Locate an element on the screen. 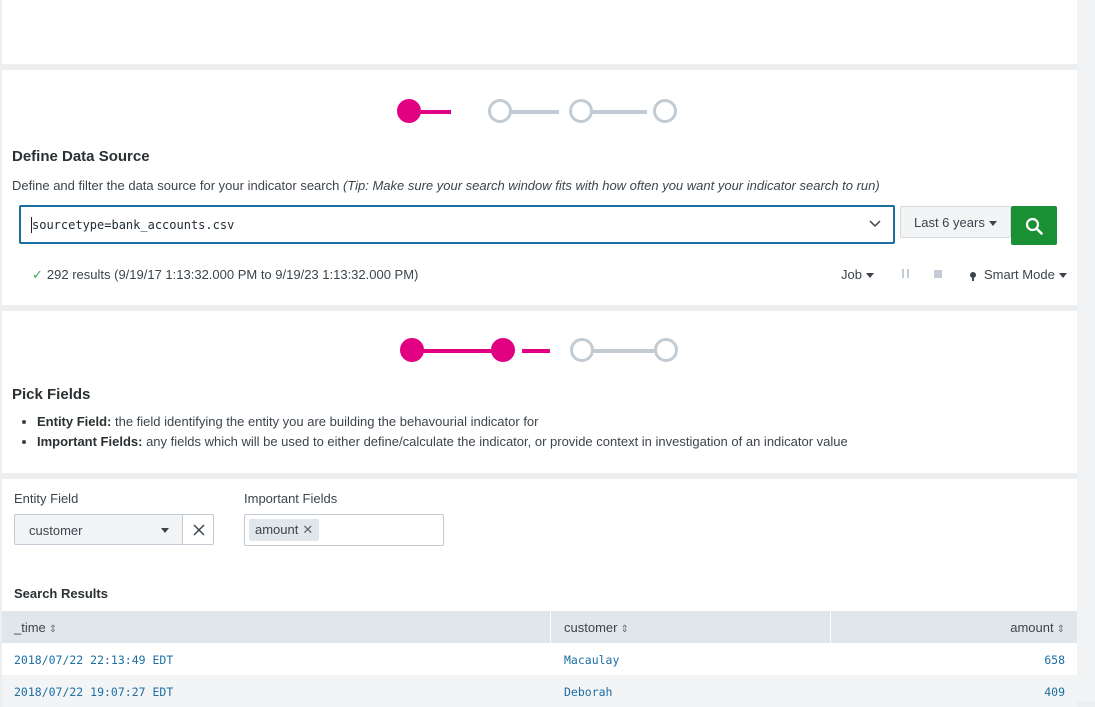 This screenshot has width=1095, height=707. time-range-label: Last 6 years is located at coordinates (949, 222).